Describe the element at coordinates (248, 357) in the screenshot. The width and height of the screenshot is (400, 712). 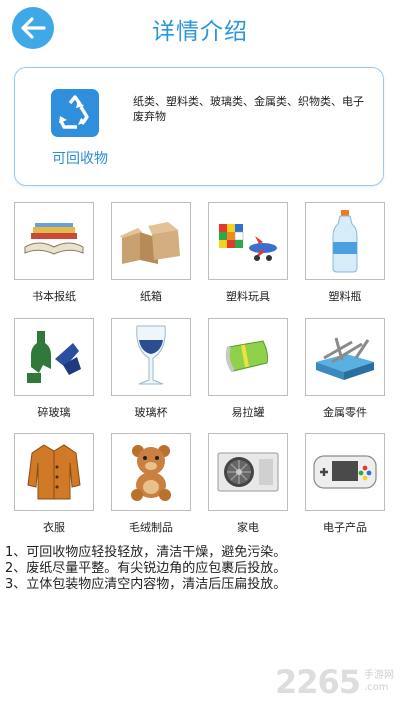
I see `can-image` at that location.